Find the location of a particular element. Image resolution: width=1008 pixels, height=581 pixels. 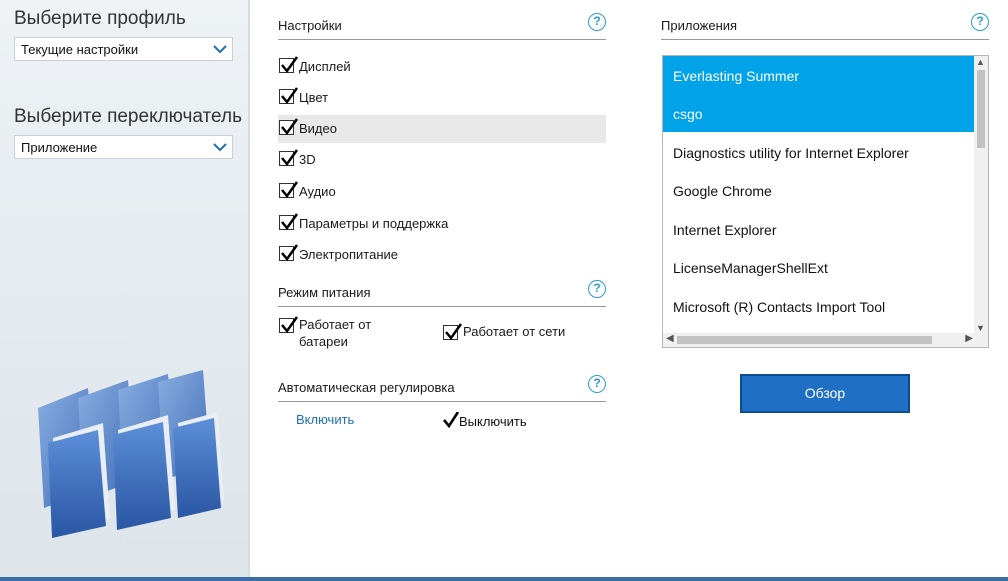

auto-adjust-title: Автоматическая регулировка is located at coordinates (366, 387).